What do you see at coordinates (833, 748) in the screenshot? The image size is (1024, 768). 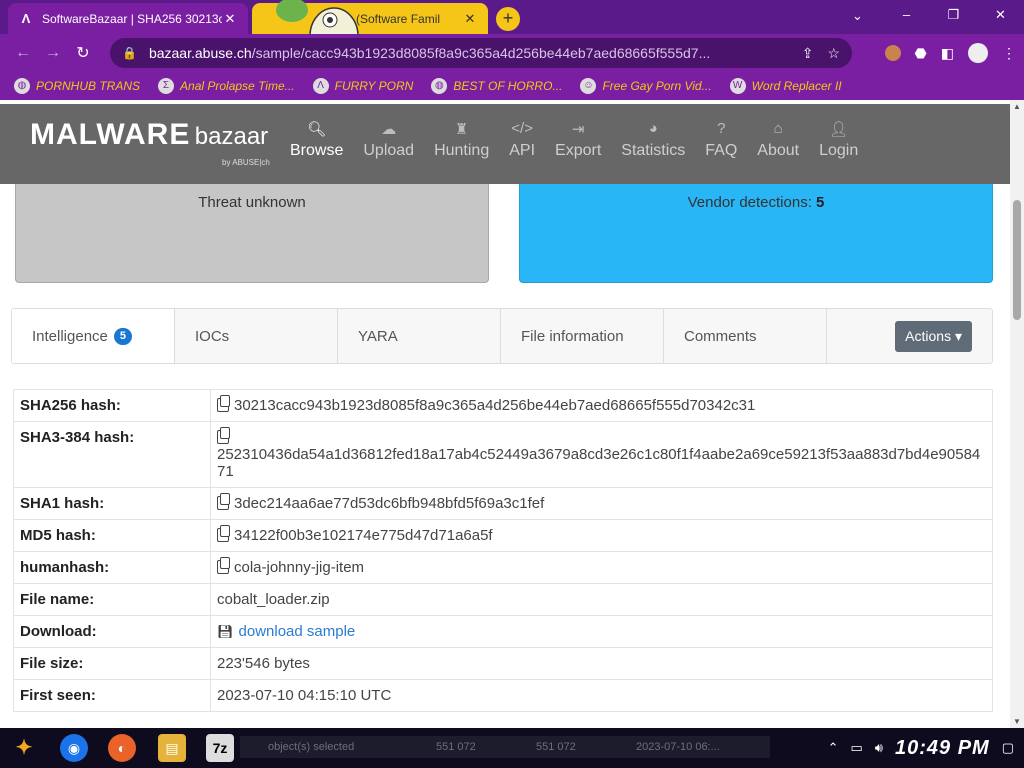 I see `chevron-up-icon: ⌃` at bounding box center [833, 748].